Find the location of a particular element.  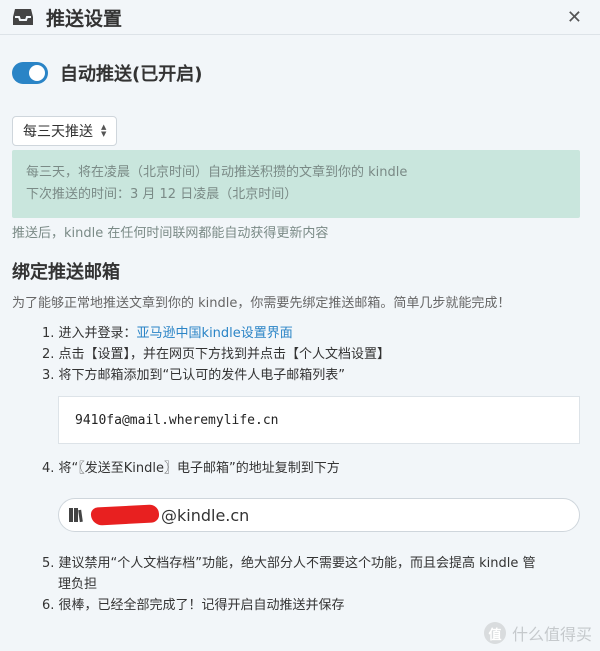

close-icon: ✕ is located at coordinates (574, 17).